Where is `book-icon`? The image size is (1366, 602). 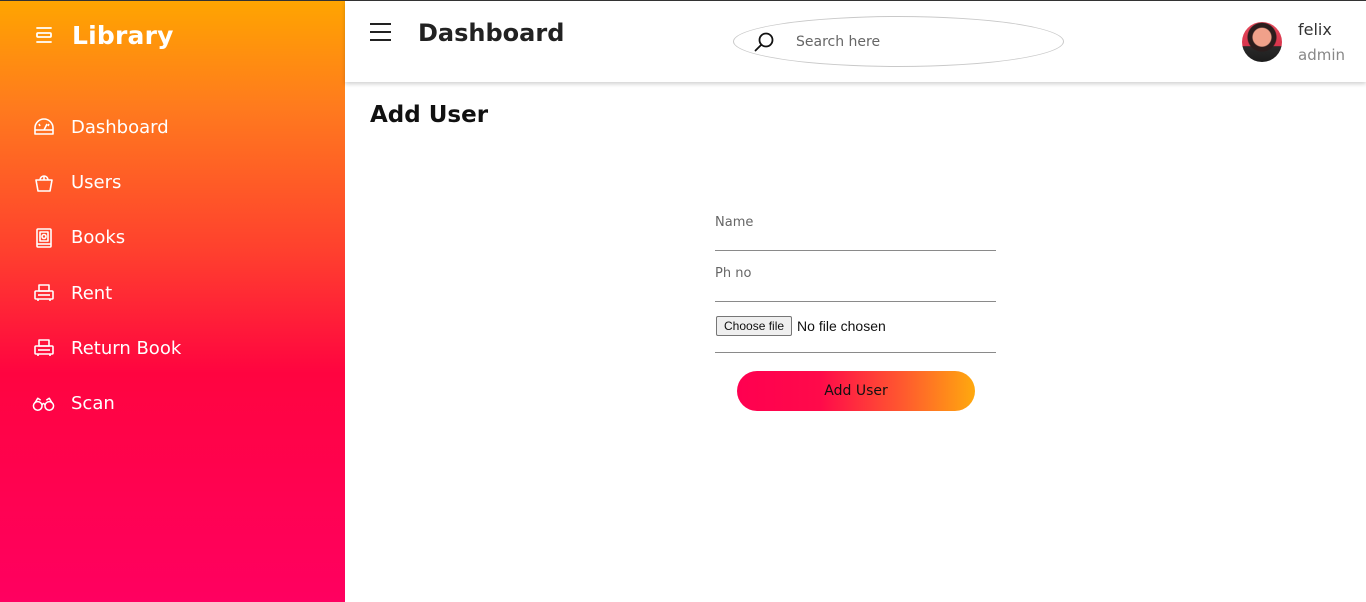
book-icon is located at coordinates (43, 237).